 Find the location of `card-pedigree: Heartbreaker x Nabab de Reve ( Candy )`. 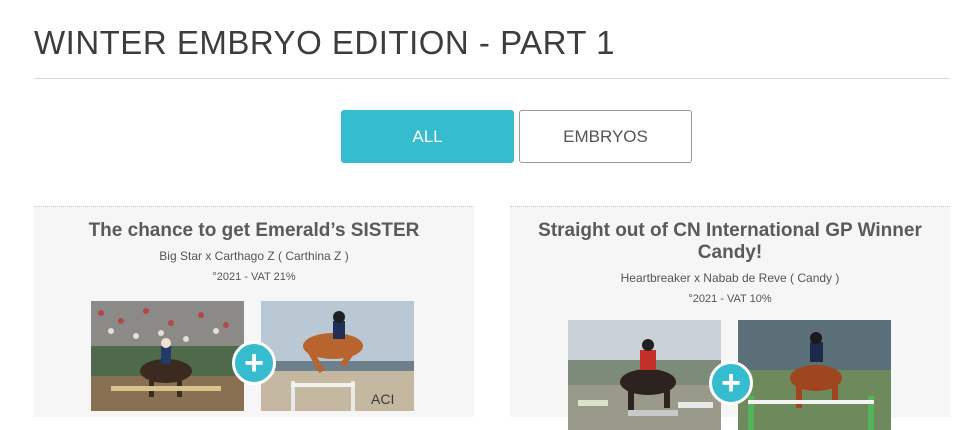

card-pedigree: Heartbreaker x Nabab de Reve ( Candy ) is located at coordinates (730, 278).